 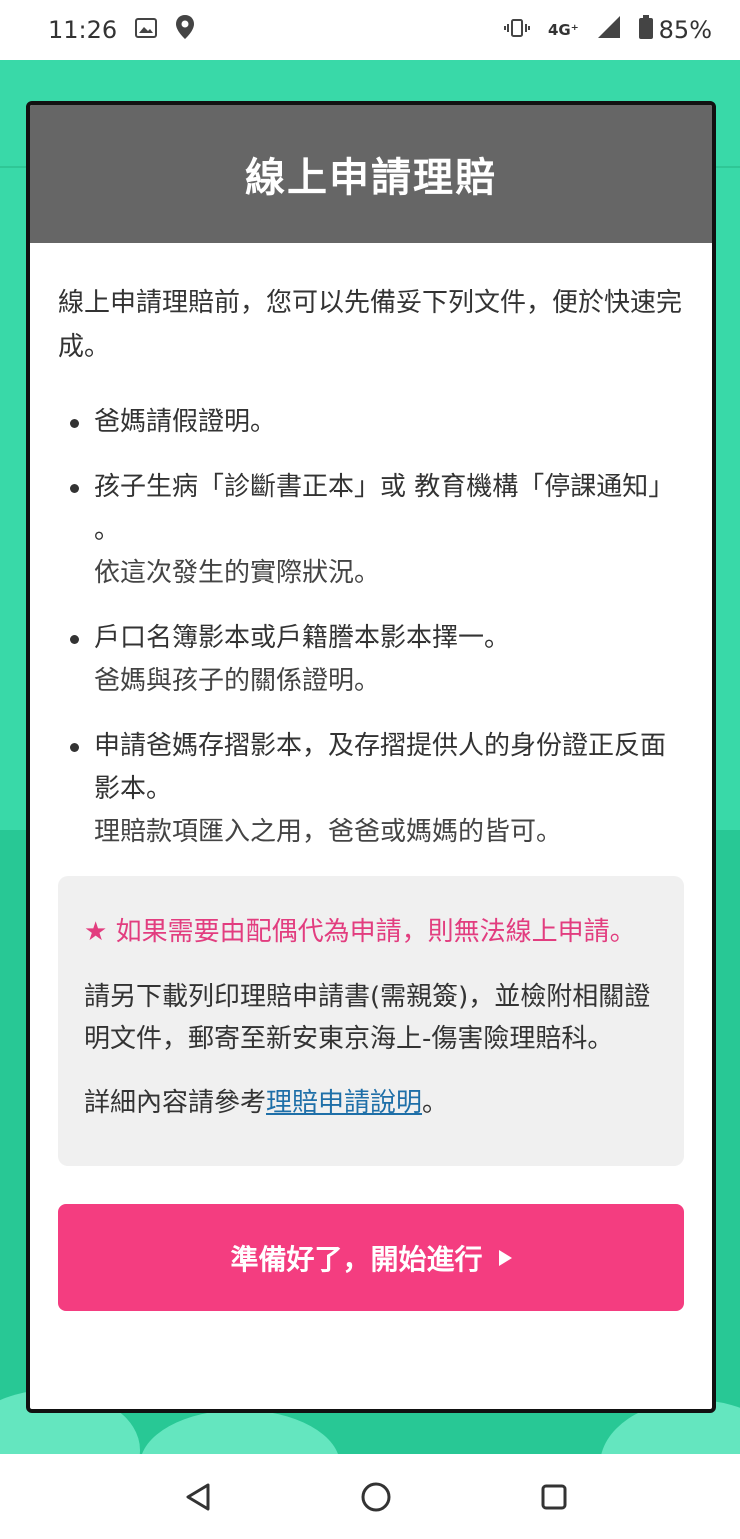 I want to click on start-button-label: 準備好了，開始進行, so click(x=356, y=1259).